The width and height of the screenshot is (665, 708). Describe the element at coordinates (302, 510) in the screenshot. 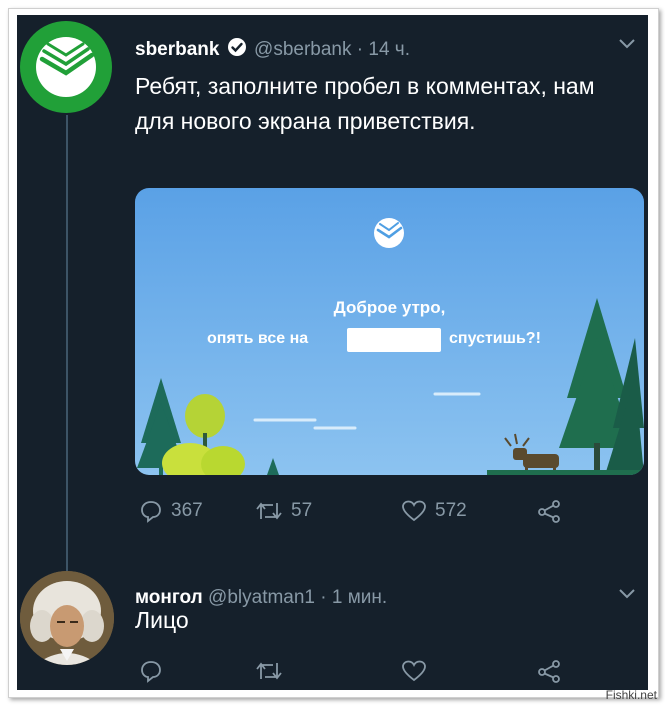

I see `retweet-count: 57` at that location.